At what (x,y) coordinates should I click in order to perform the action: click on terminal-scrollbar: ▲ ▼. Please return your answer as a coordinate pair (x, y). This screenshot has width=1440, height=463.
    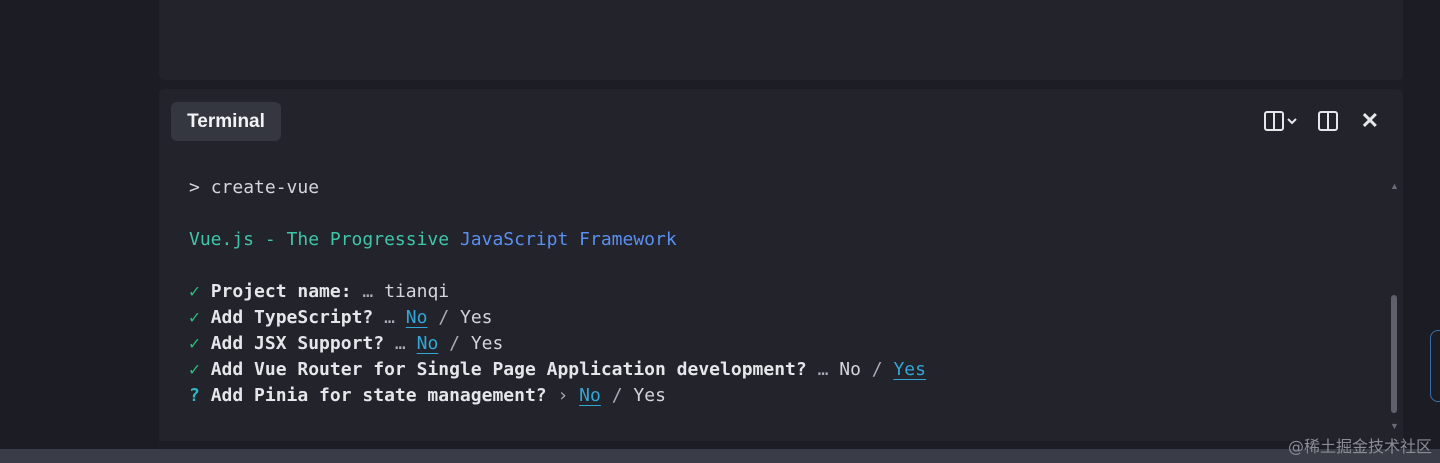
    Looking at the image, I should click on (1394, 311).